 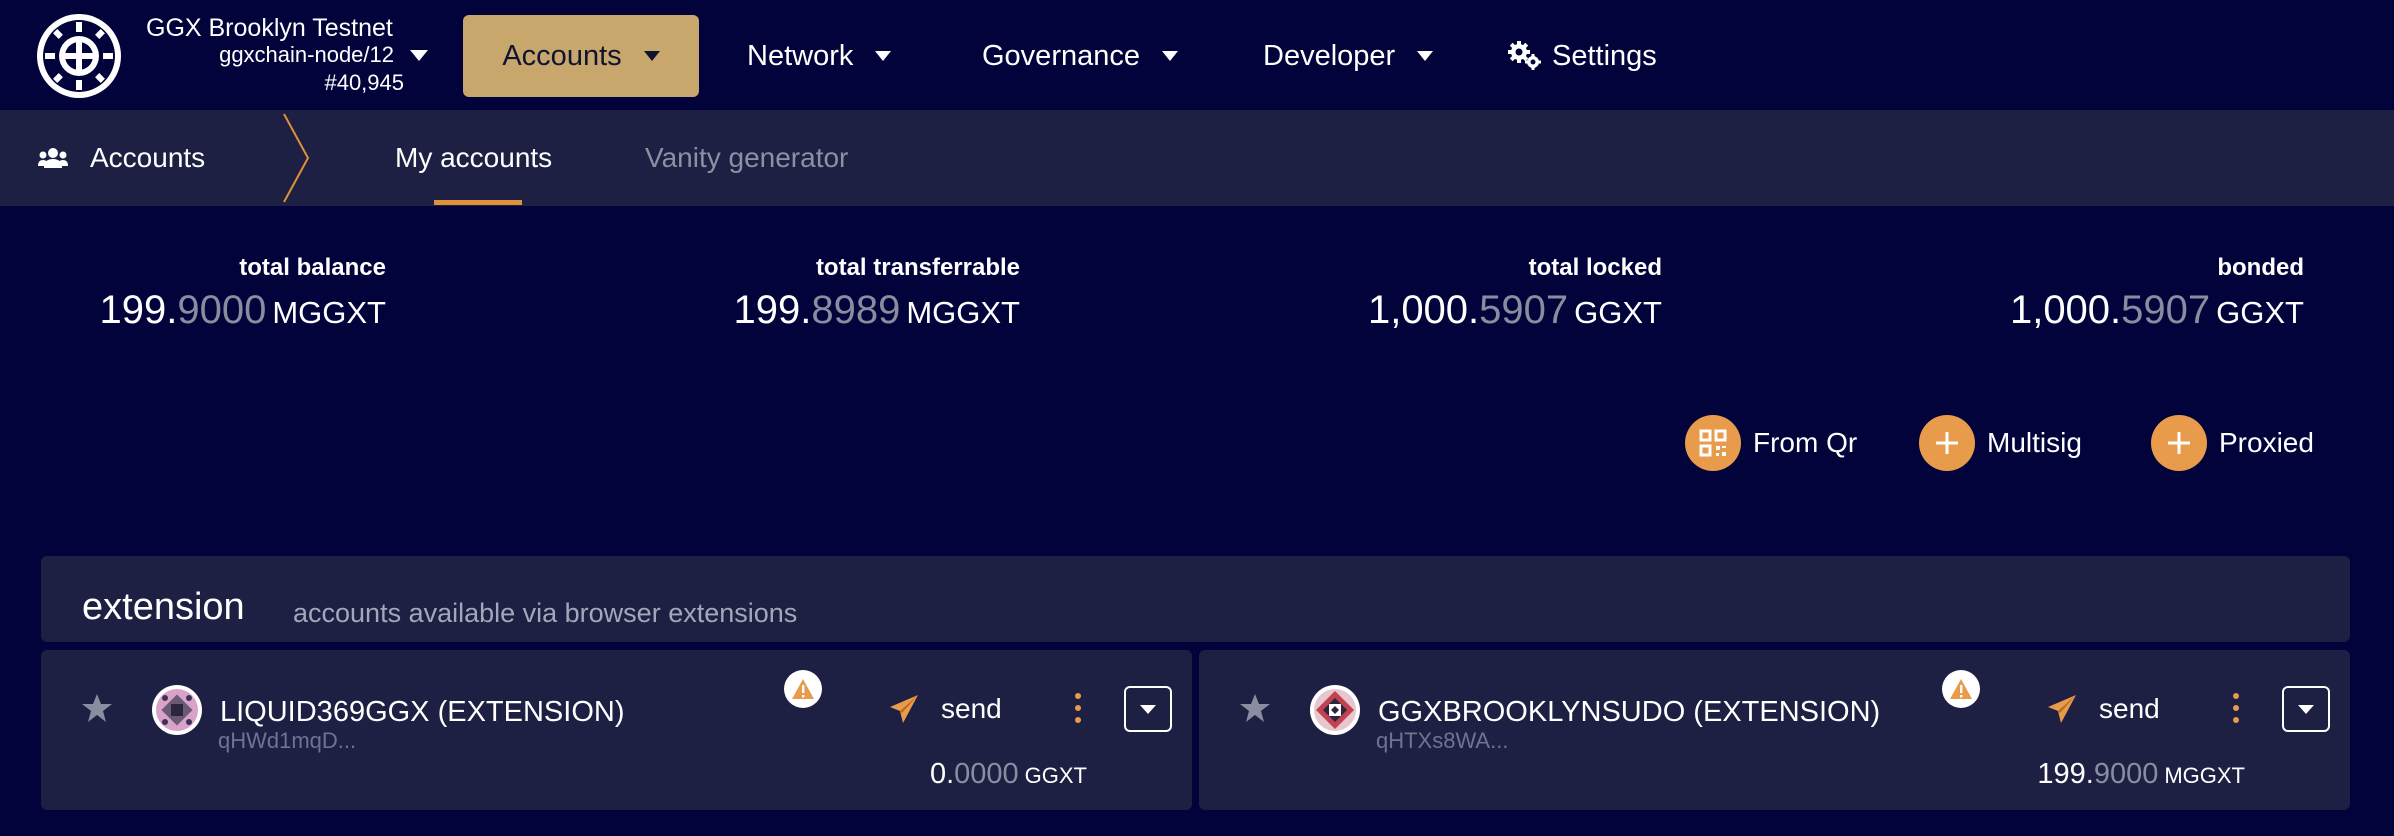 What do you see at coordinates (1713, 443) in the screenshot?
I see `qr-code-icon` at bounding box center [1713, 443].